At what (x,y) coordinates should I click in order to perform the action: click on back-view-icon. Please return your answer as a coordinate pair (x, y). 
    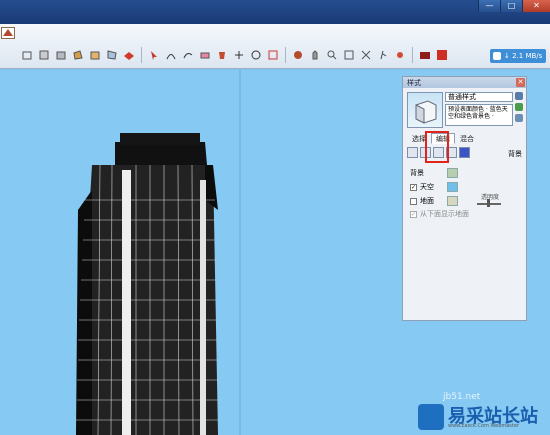
    Looking at the image, I should click on (95, 55).